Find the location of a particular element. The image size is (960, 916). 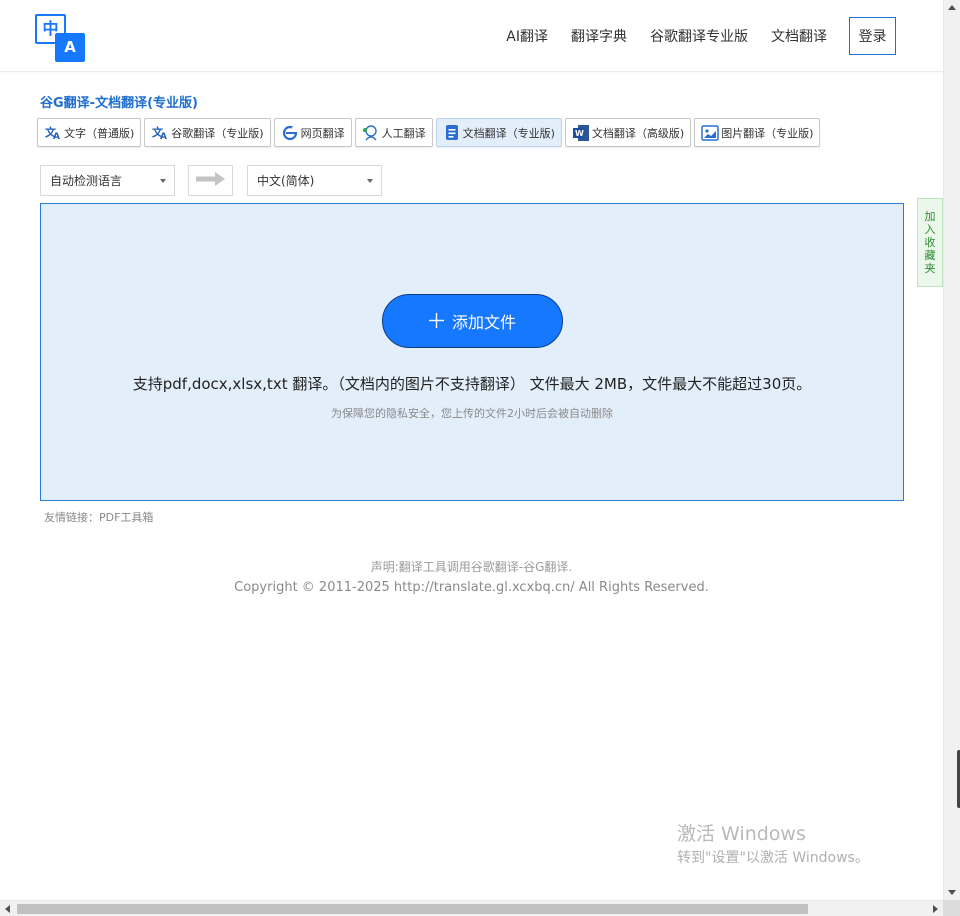

target-language-select: 中文(简体) is located at coordinates (314, 180).